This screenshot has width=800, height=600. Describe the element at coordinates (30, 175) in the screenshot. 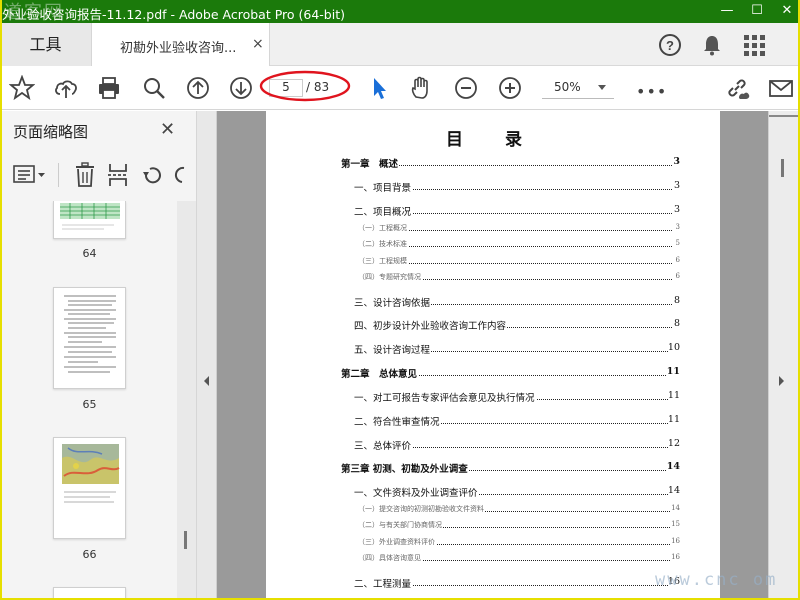

I see `thumbnail-options-icon` at that location.